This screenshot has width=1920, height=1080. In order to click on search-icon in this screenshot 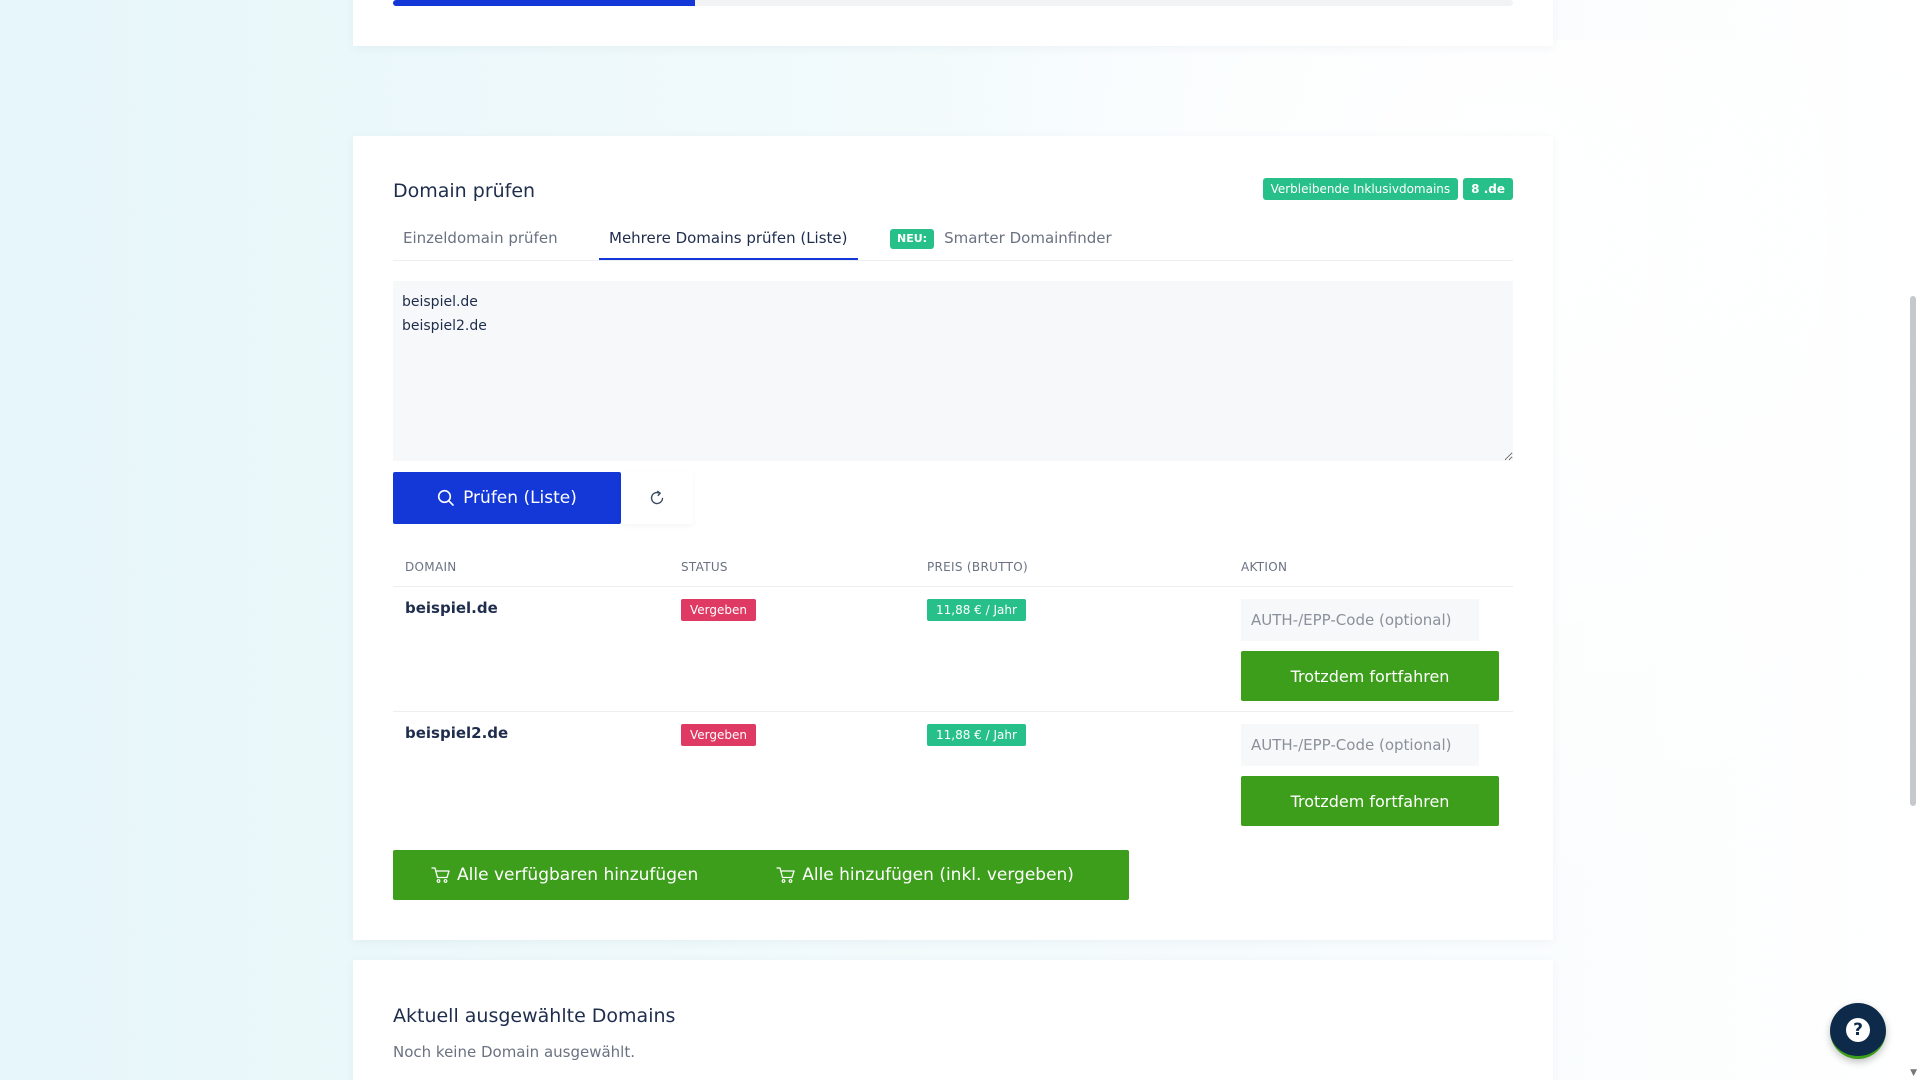, I will do `click(446, 497)`.